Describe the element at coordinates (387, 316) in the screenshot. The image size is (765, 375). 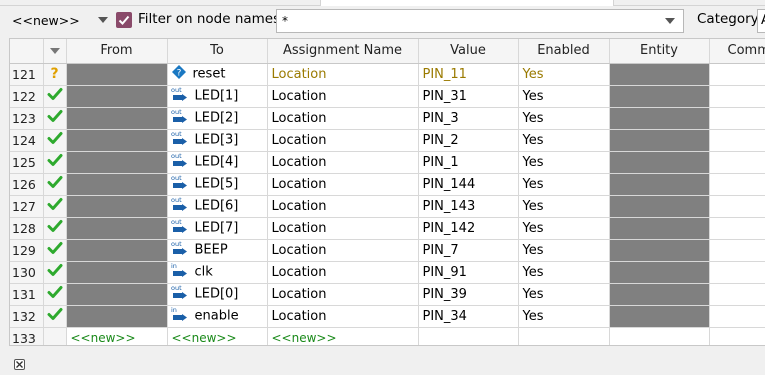
I see `table-row: 132 in enable Location PIN_34 Yes` at that location.